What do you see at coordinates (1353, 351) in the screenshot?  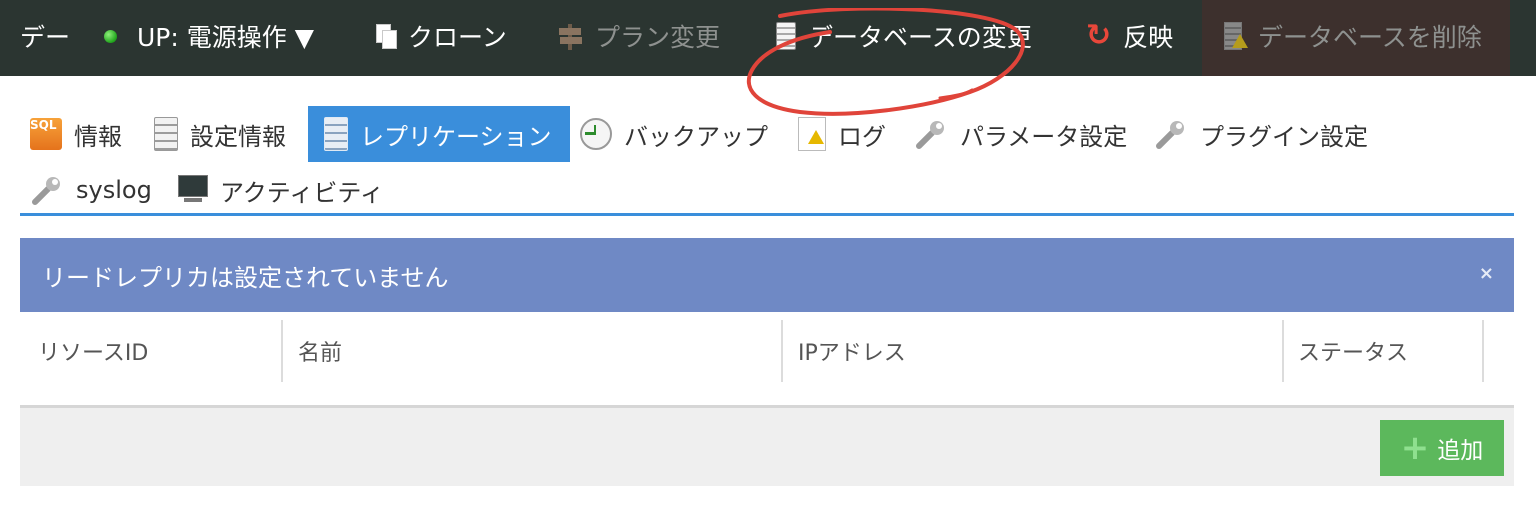 I see `column-header-status: ステータス` at bounding box center [1353, 351].